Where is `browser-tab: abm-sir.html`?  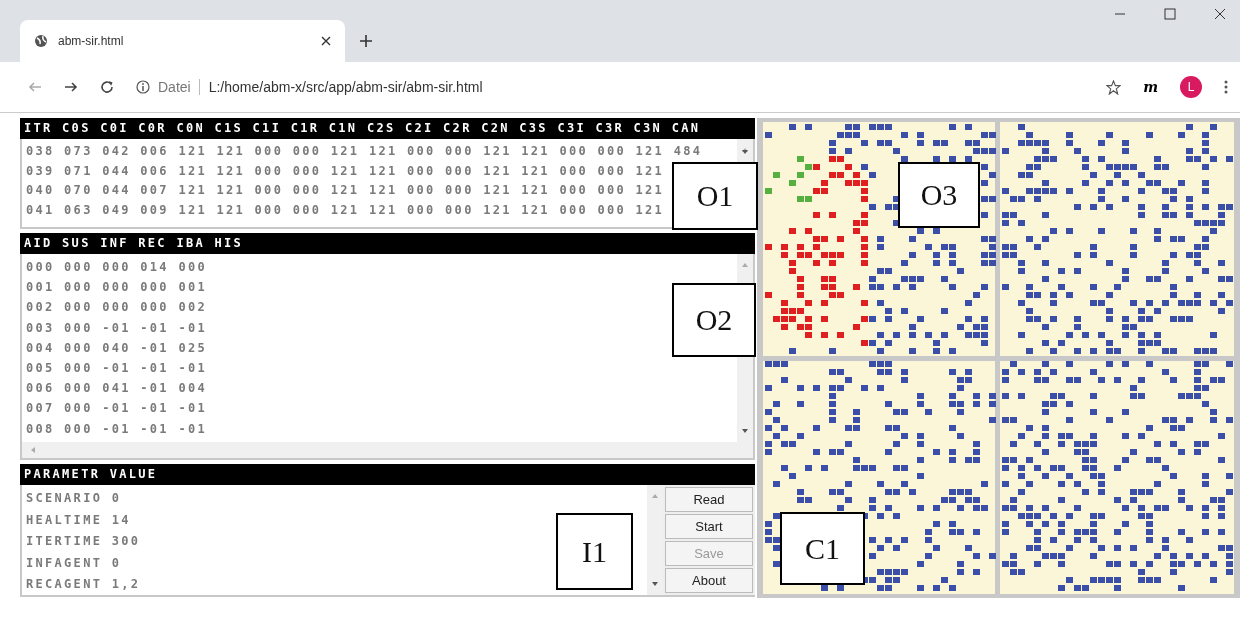 browser-tab: abm-sir.html is located at coordinates (182, 41).